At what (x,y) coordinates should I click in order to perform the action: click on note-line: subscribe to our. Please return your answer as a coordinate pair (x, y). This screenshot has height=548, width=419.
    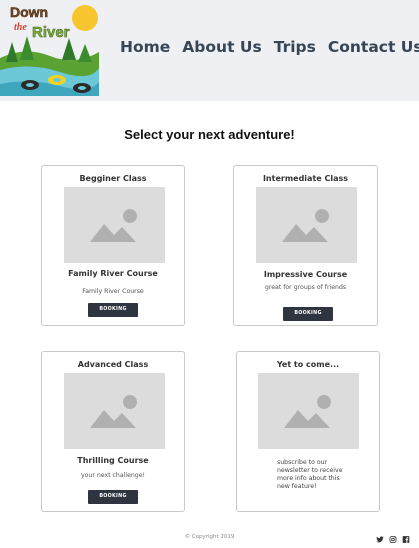
    Looking at the image, I should click on (302, 462).